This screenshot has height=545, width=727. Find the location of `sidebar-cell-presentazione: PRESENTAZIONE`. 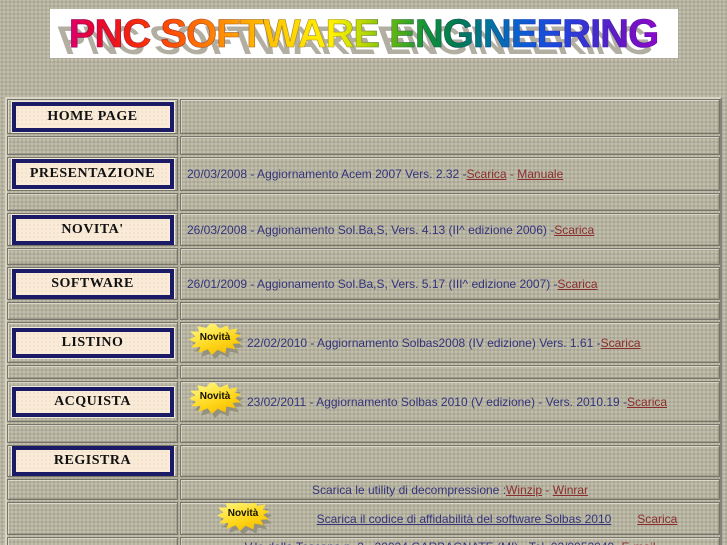

sidebar-cell-presentazione: PRESENTAZIONE is located at coordinates (92, 174).